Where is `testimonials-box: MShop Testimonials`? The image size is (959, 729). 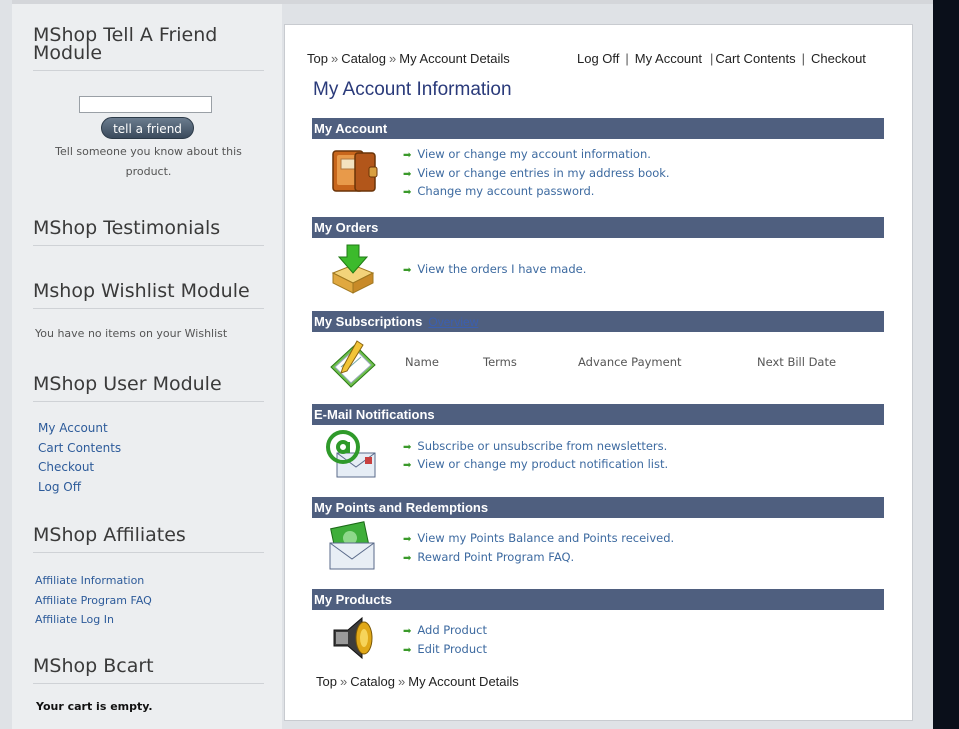 testimonials-box: MShop Testimonials is located at coordinates (148, 232).